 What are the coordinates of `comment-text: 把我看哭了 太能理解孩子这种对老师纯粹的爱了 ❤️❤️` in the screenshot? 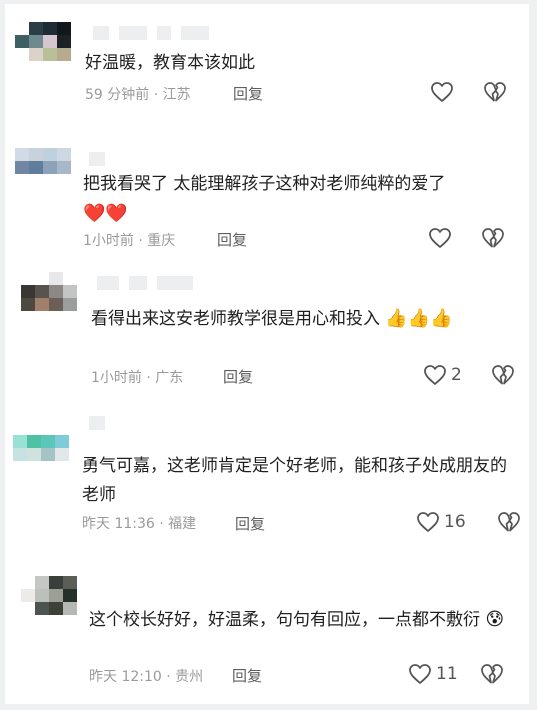 It's located at (264, 199).